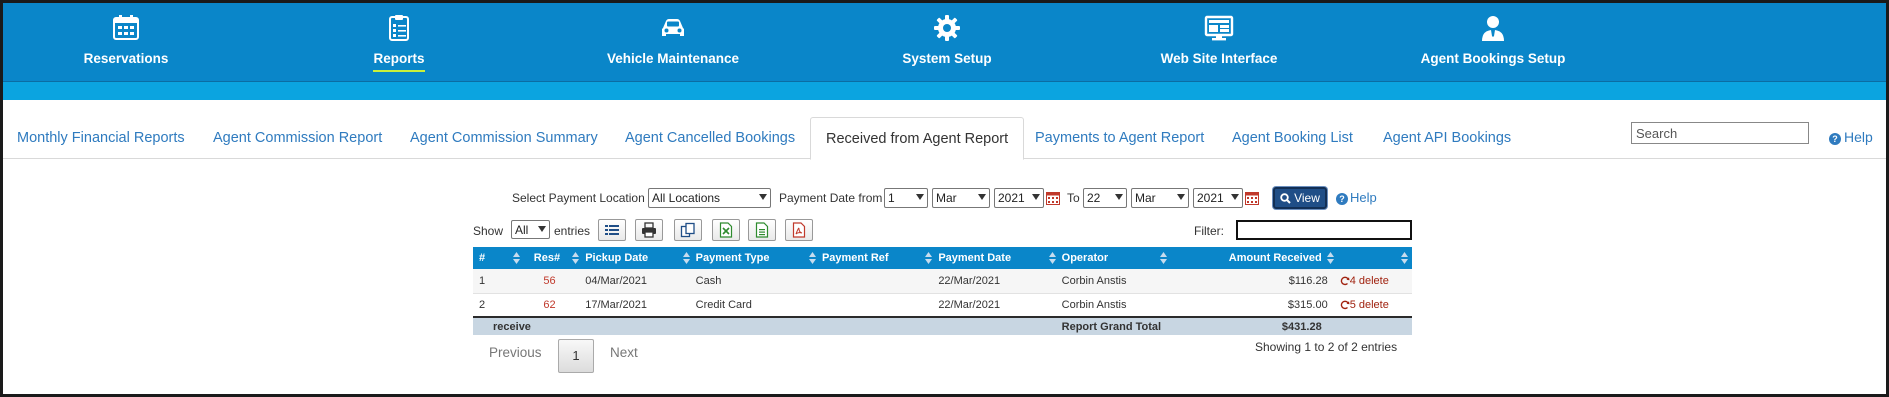  I want to click on total-row-label: receive, so click(526, 325).